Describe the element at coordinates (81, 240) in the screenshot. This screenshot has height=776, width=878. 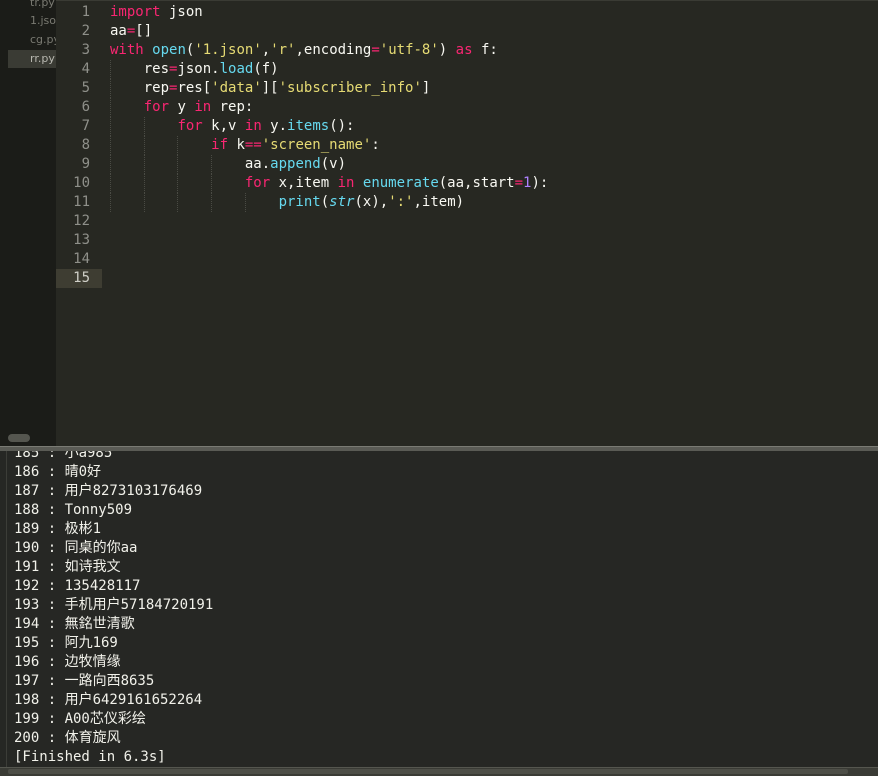
I see `line-number: 13` at that location.